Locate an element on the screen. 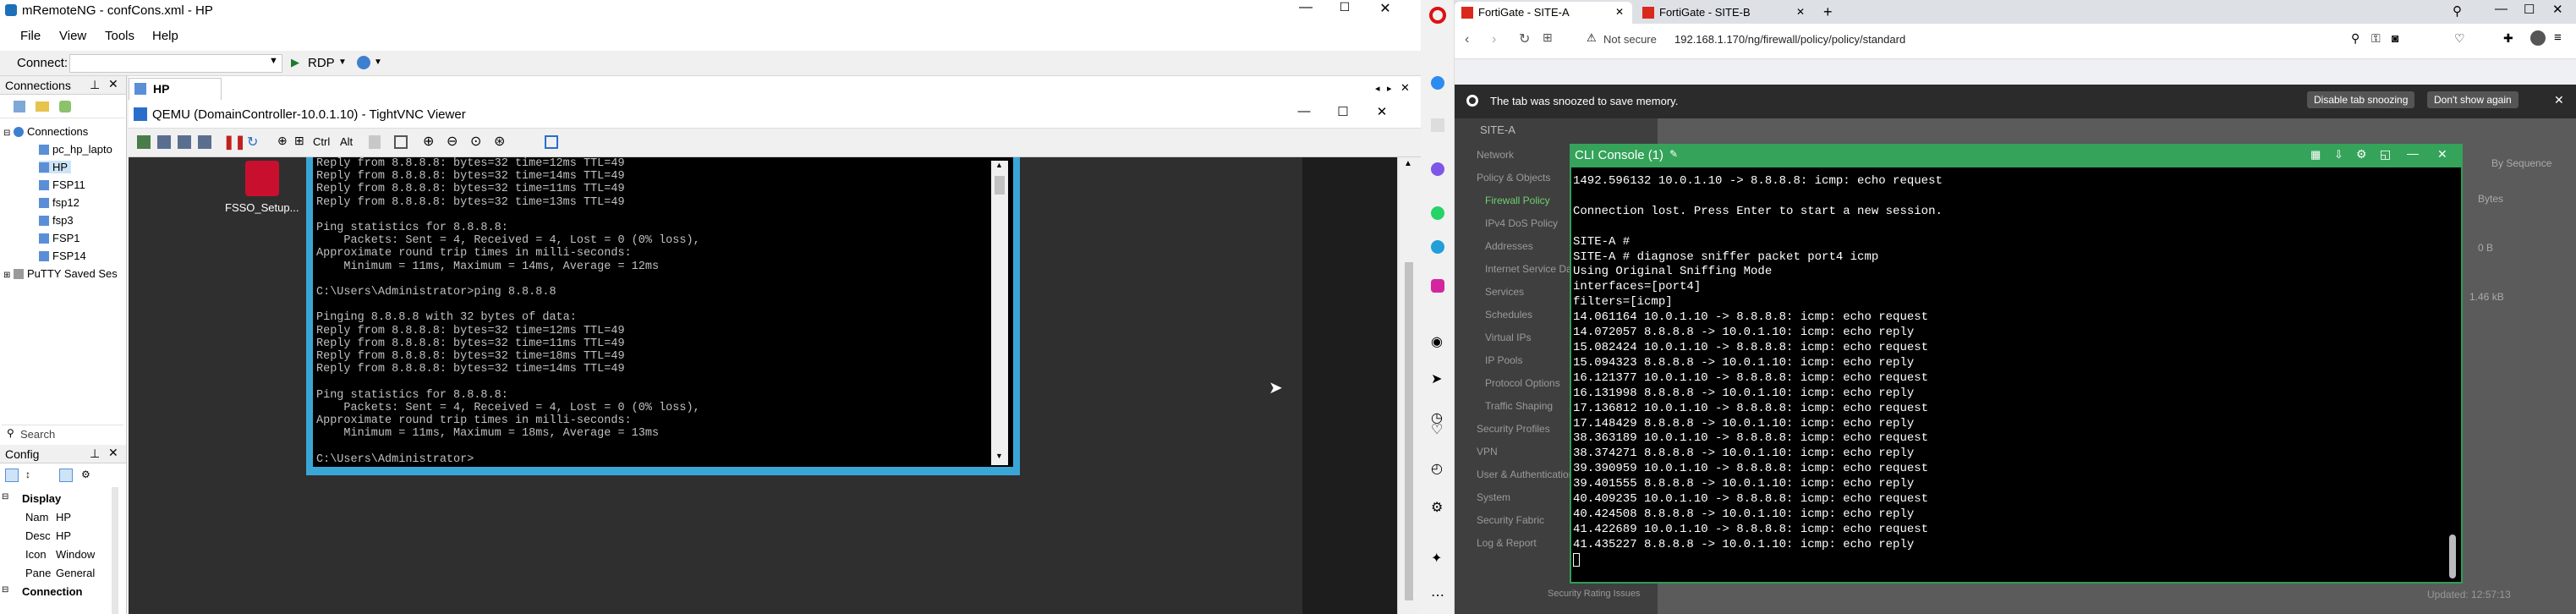 This screenshot has width=2576, height=614. tree-item-connection: FSP14 is located at coordinates (62, 255).